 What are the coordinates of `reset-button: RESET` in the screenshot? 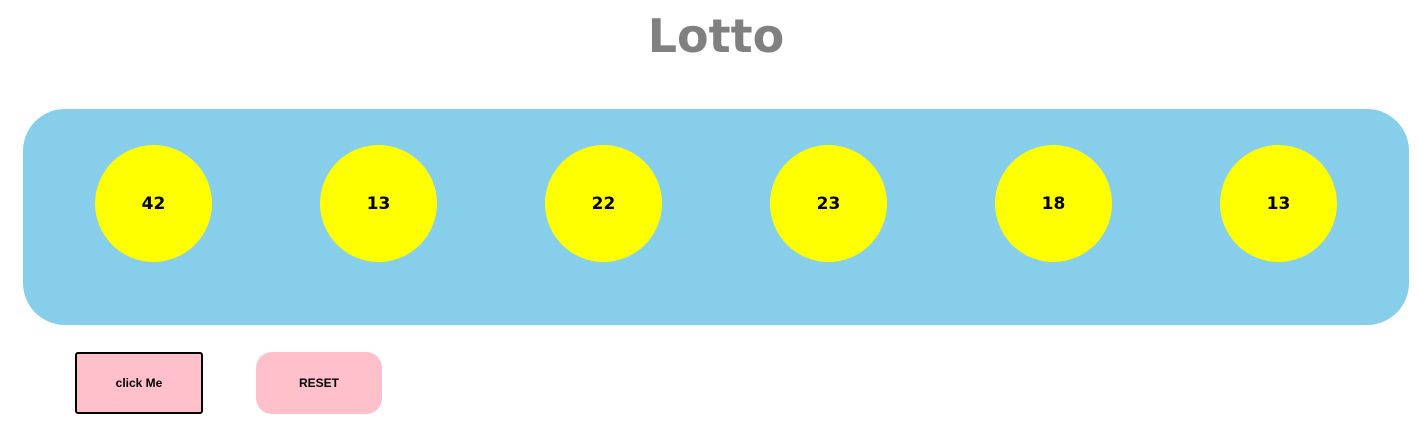 It's located at (319, 383).